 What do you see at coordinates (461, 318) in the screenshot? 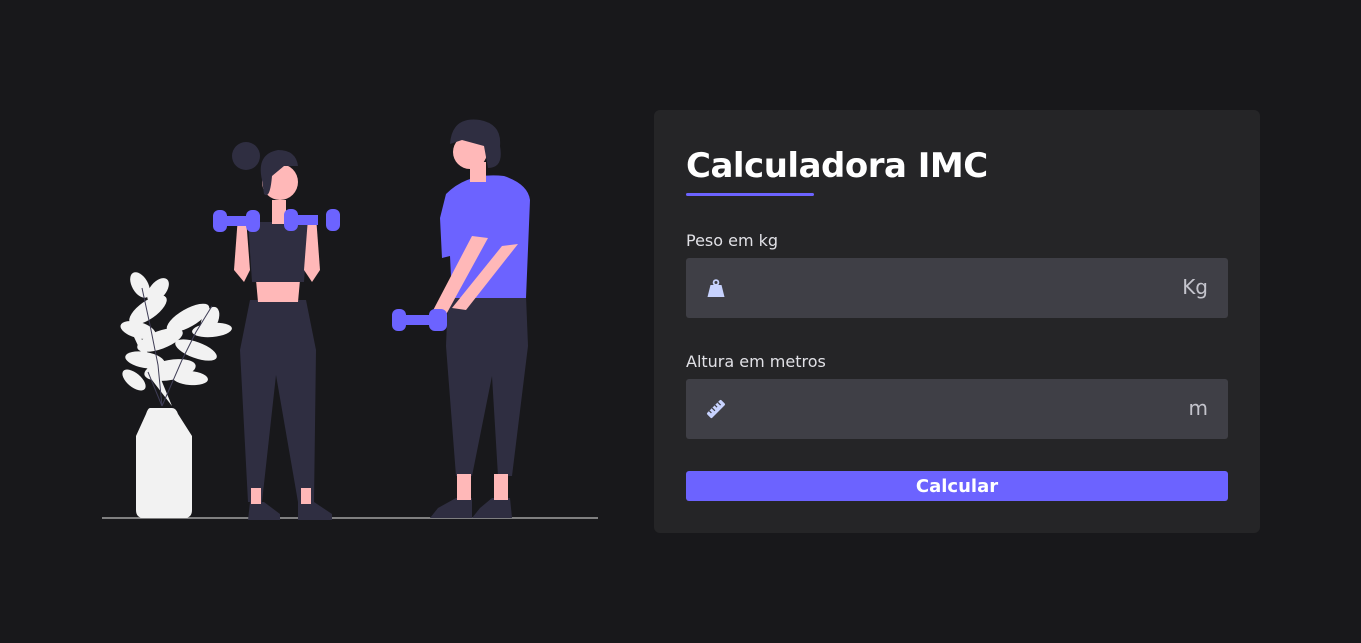
I see `man-figure` at bounding box center [461, 318].